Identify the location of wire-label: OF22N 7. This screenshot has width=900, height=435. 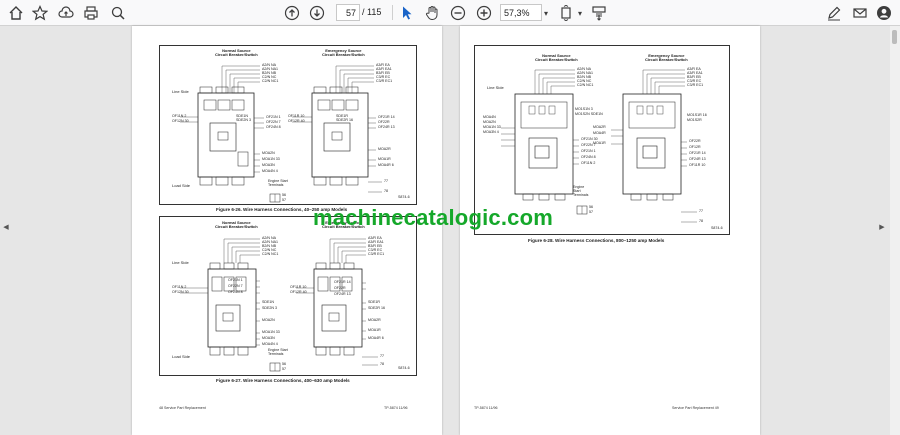
(235, 286).